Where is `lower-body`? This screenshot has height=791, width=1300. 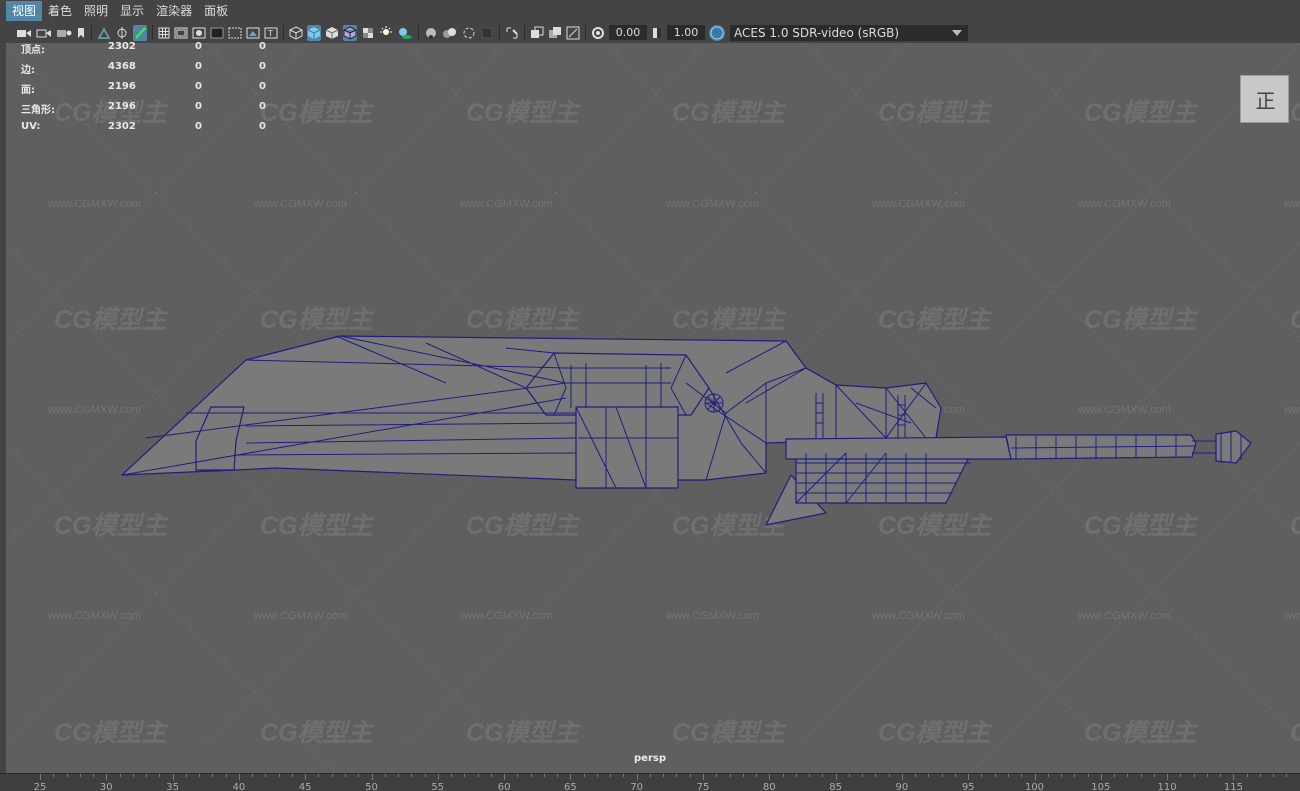
lower-body is located at coordinates (883, 478).